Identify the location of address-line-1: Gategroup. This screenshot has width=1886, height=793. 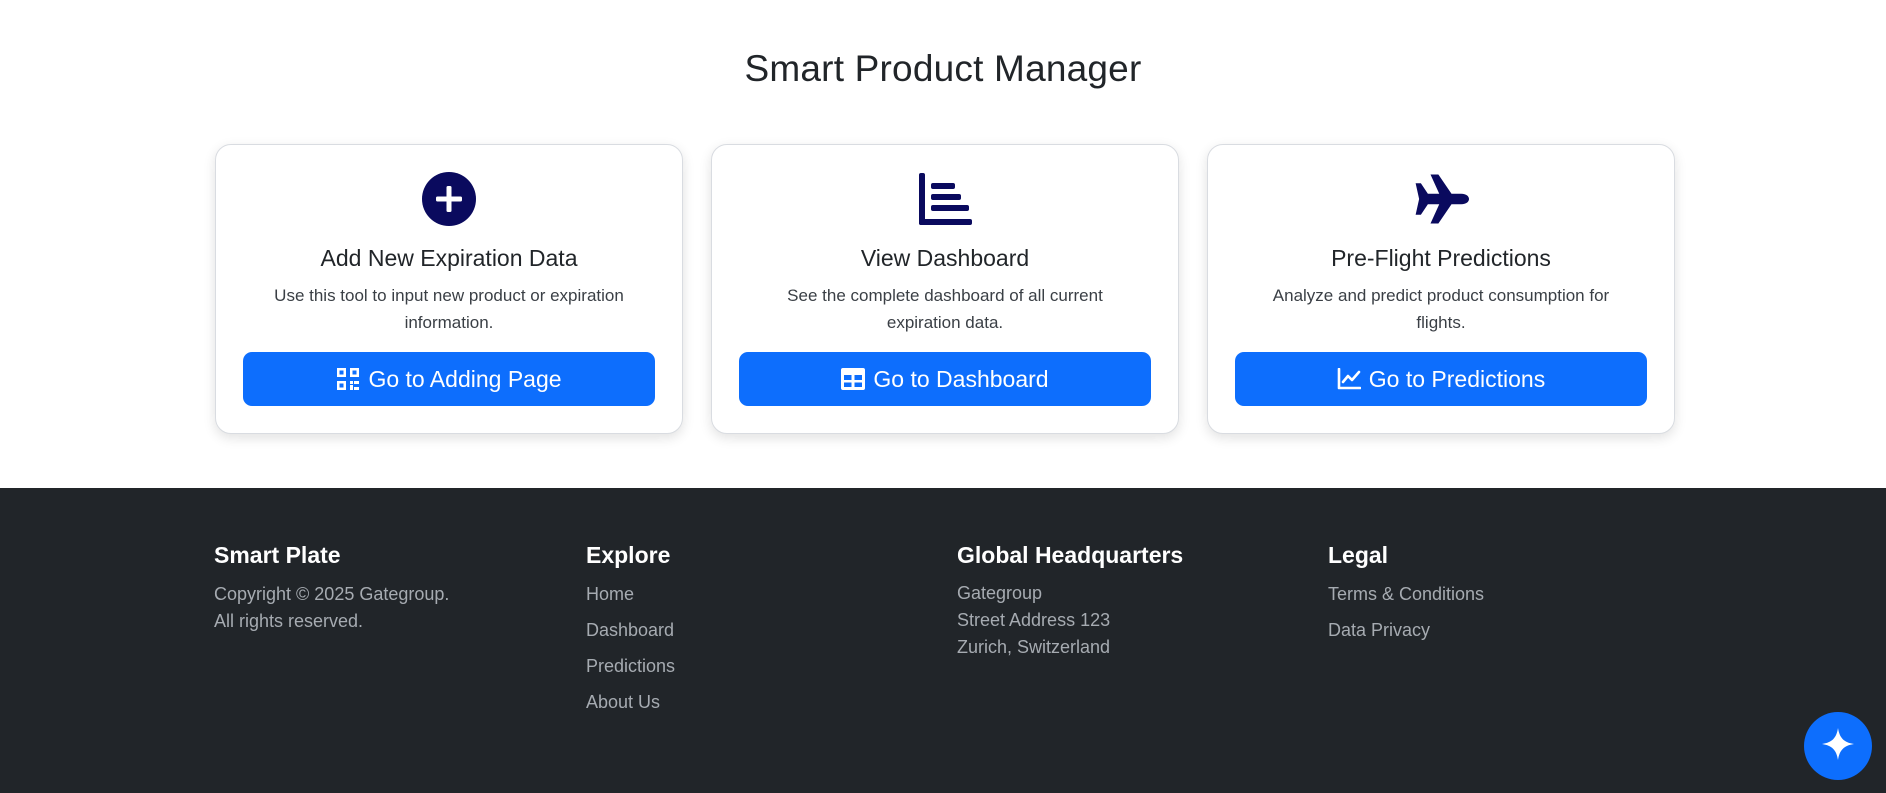
(1000, 593).